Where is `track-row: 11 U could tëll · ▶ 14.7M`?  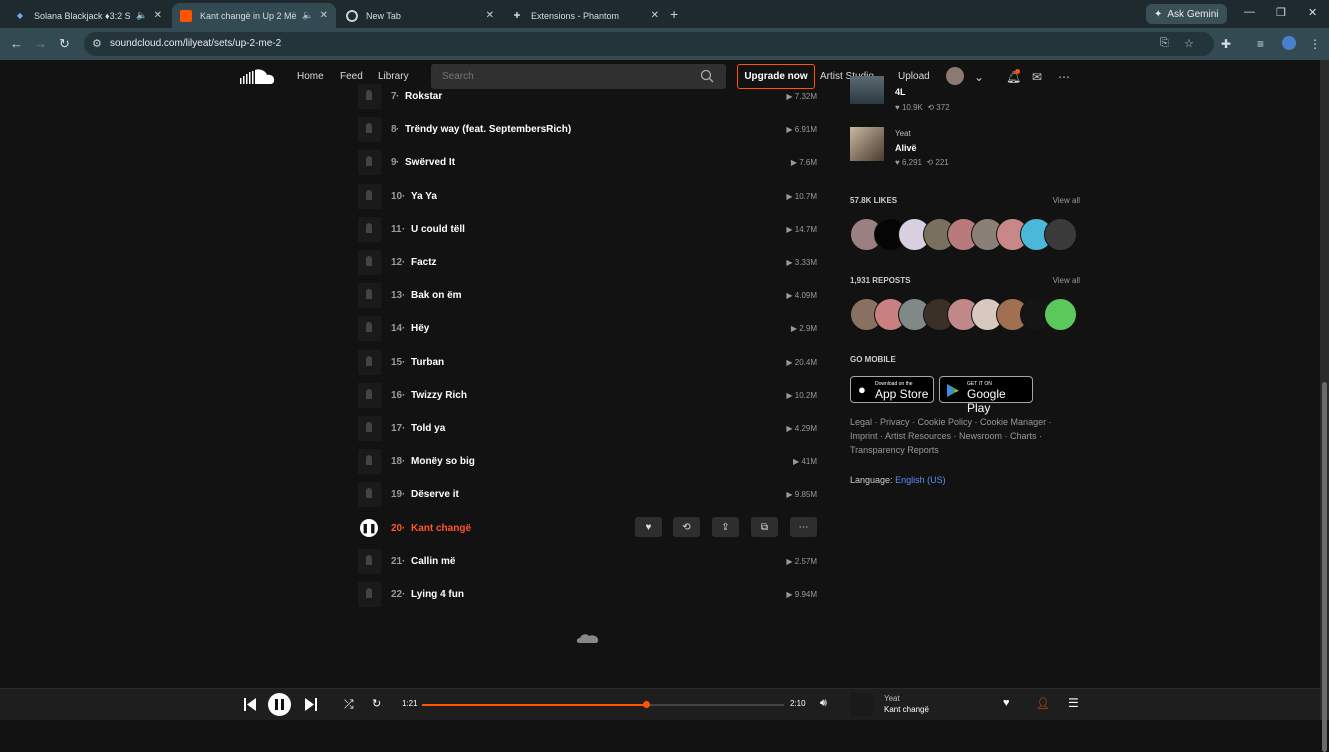 track-row: 11 U could tëll · ▶ 14.7M is located at coordinates (587, 230).